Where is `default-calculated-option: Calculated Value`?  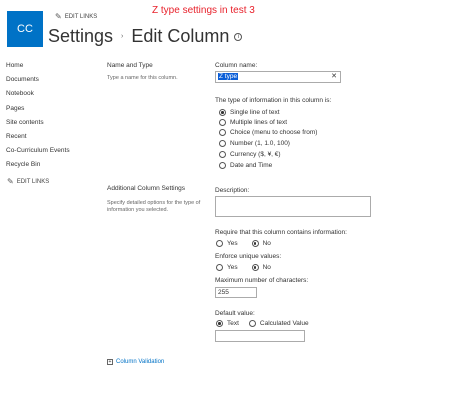
default-calculated-option: Calculated Value is located at coordinates (278, 323).